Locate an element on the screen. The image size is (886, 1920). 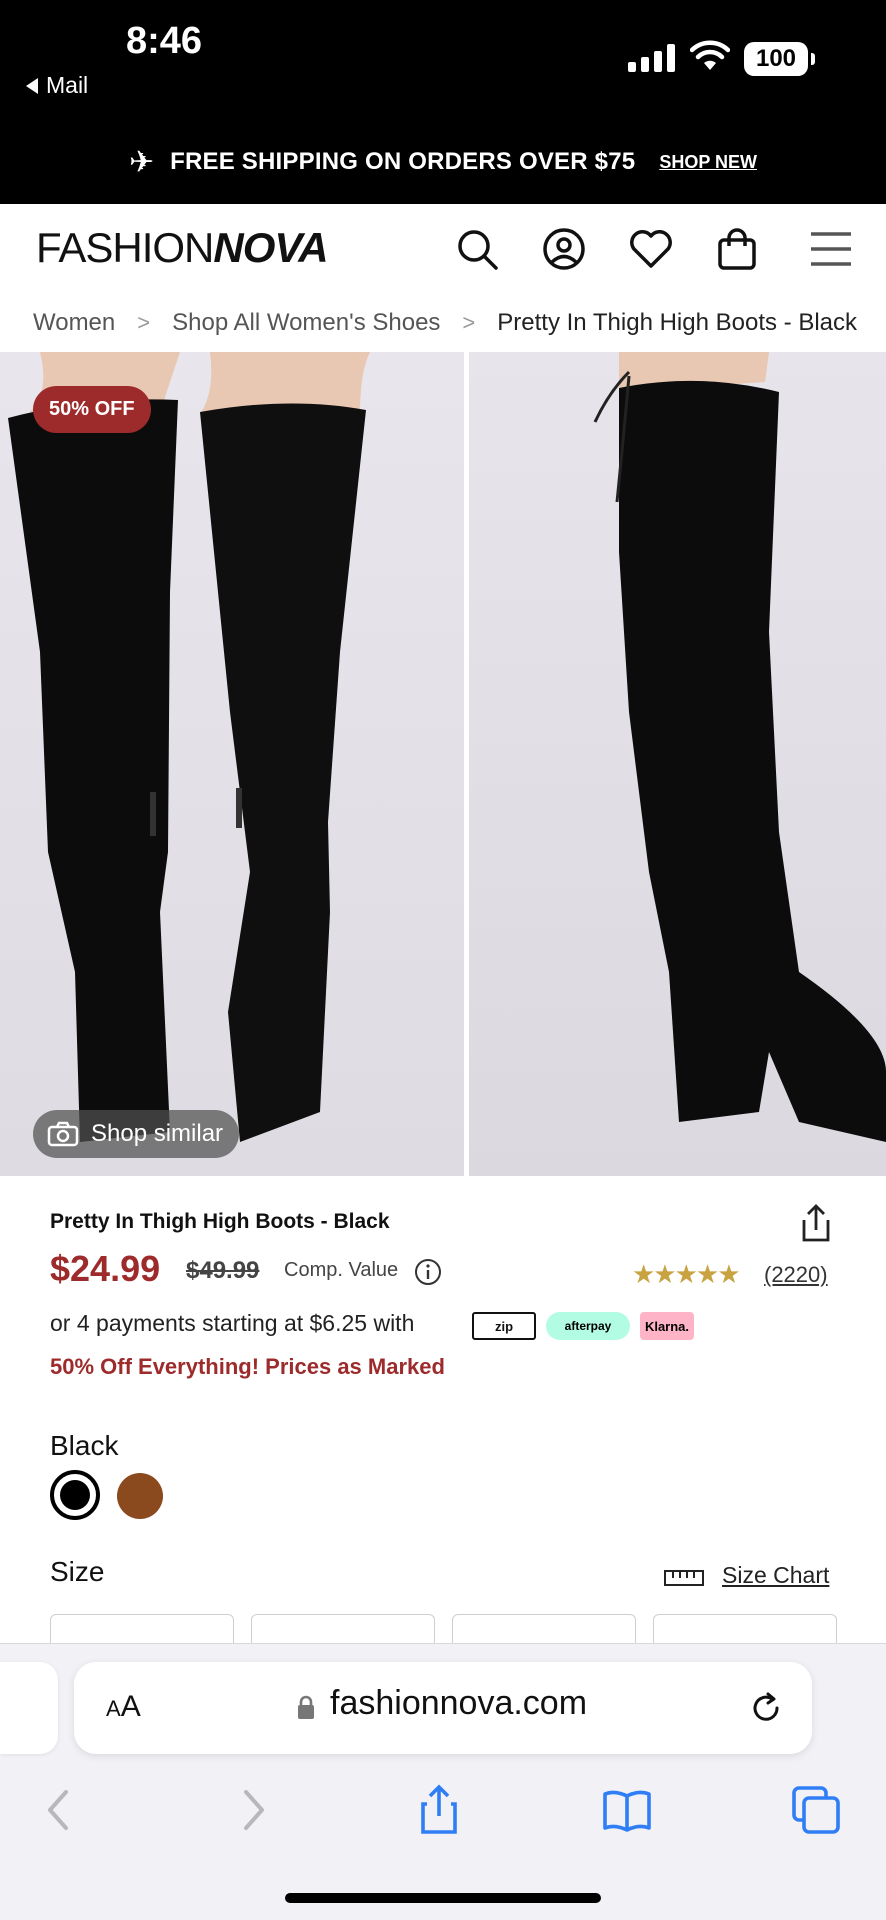
url-text: fashionnova.com is located at coordinates (458, 1703).